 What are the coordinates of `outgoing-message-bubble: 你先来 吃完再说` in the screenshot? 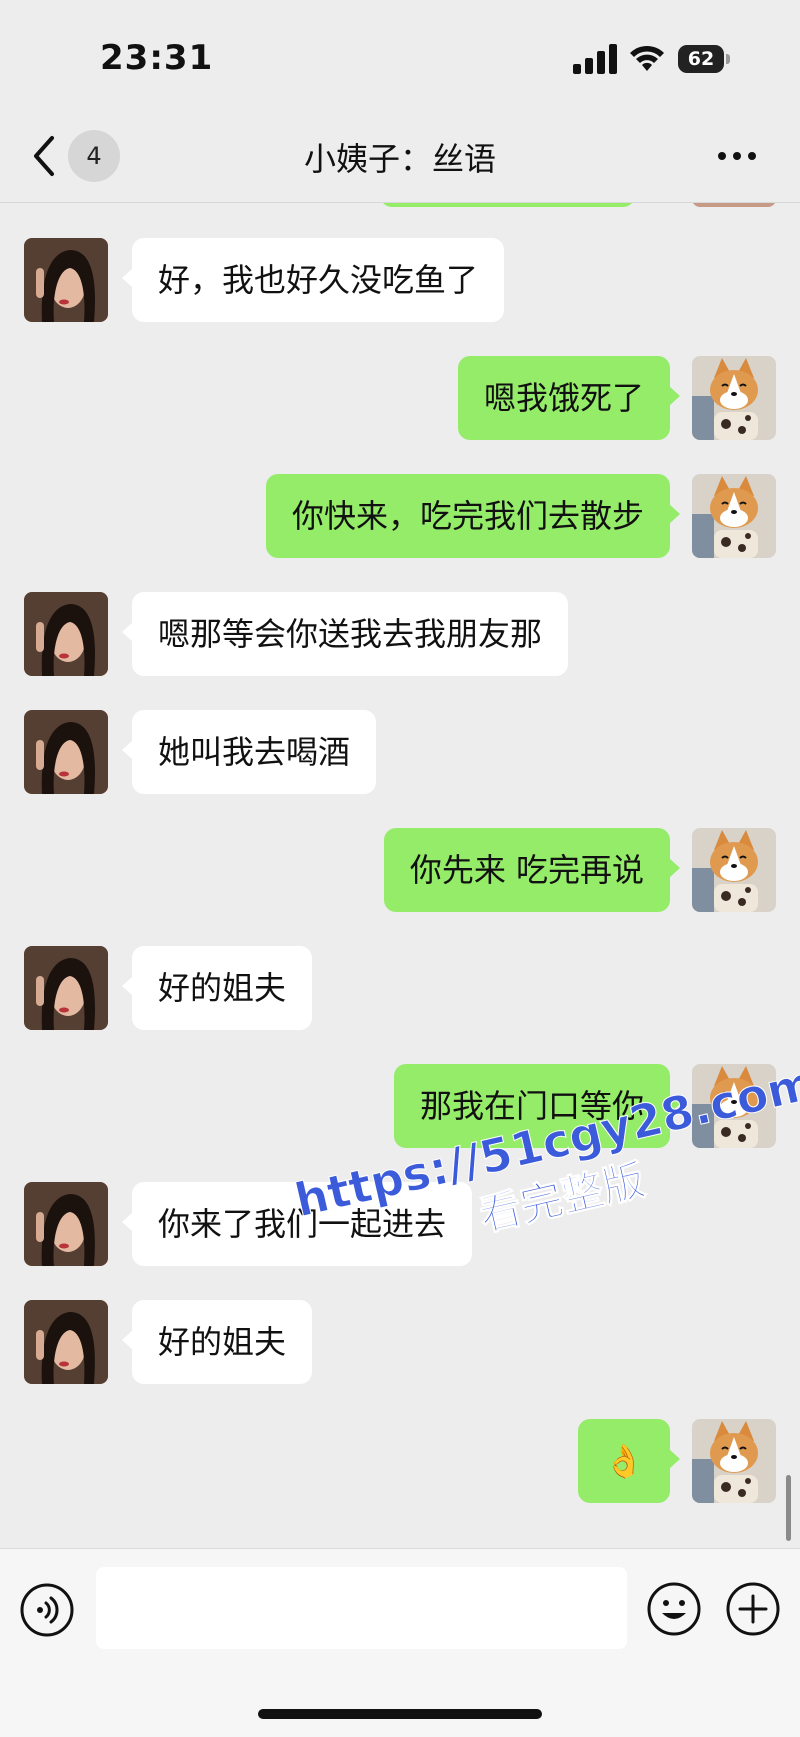 It's located at (532, 870).